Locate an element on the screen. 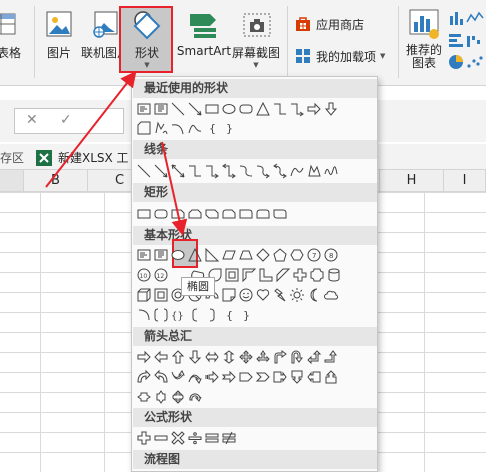  curved-down-arrow-shape-icon is located at coordinates (194, 376).